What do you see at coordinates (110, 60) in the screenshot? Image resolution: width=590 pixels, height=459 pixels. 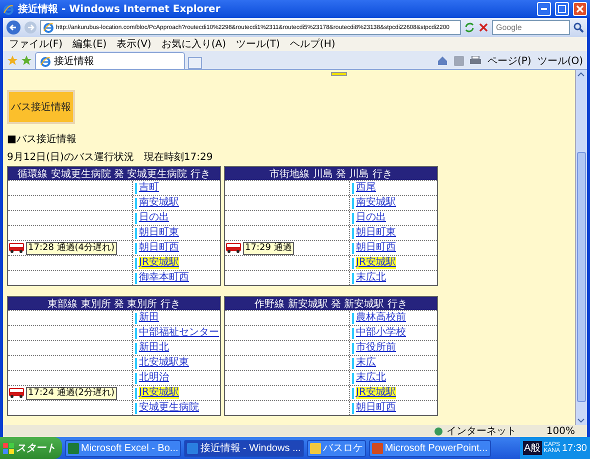 I see `browser-tab: 接近情報` at bounding box center [110, 60].